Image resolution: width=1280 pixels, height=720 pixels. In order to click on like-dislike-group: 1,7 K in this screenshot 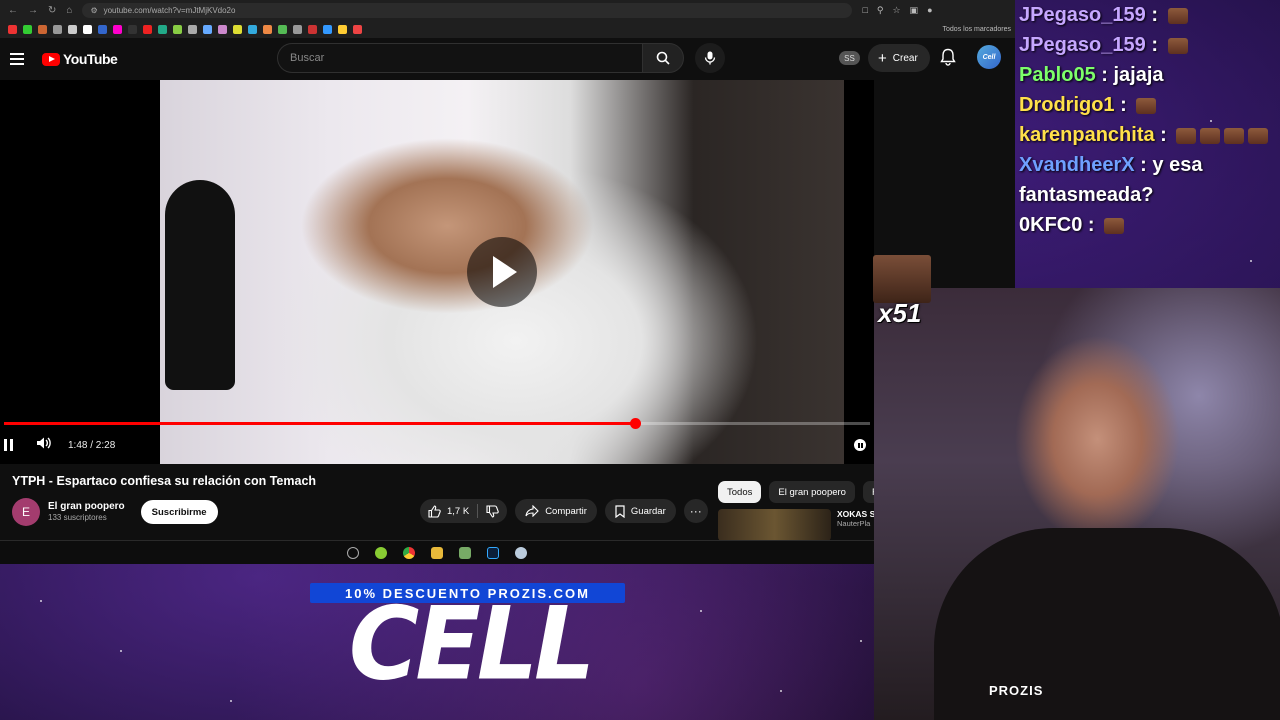, I will do `click(464, 511)`.